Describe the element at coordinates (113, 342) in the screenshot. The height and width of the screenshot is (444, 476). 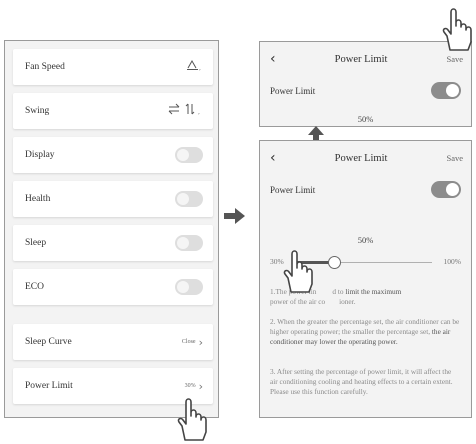
I see `sleep-curve-row: Sleep Curve Close ›` at that location.